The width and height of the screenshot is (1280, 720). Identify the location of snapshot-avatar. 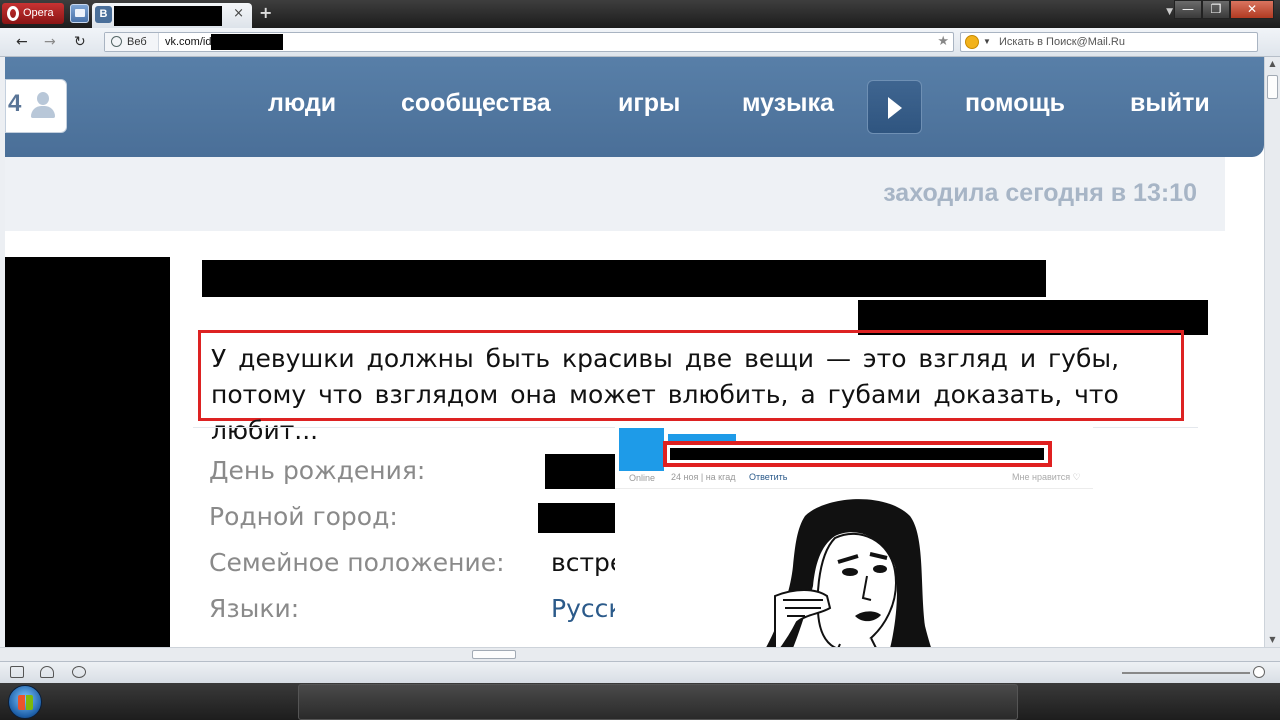
(641, 449).